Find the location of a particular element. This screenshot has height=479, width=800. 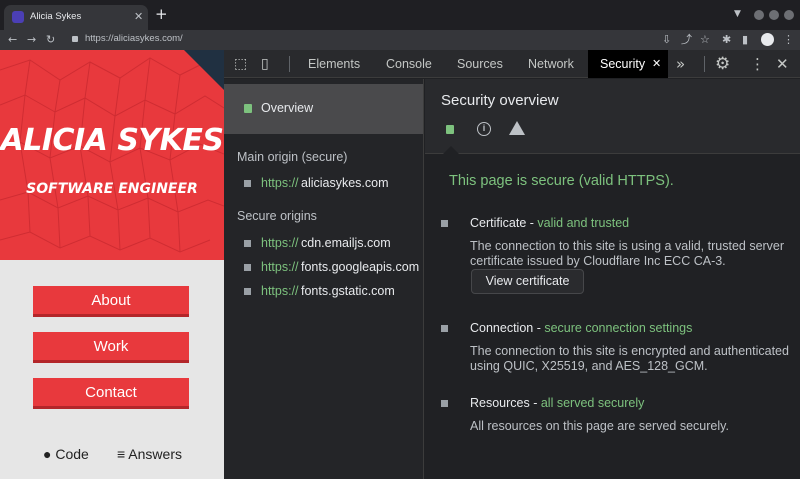

hero-banner: ALICIA SYKES SOFTWARE ENGINEER is located at coordinates (112, 155).